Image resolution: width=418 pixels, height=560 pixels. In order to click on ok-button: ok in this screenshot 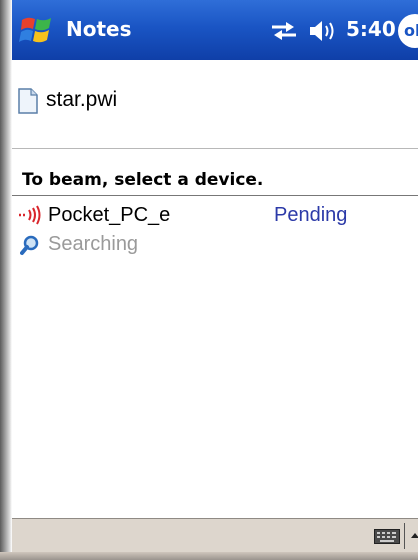, I will do `click(408, 31)`.